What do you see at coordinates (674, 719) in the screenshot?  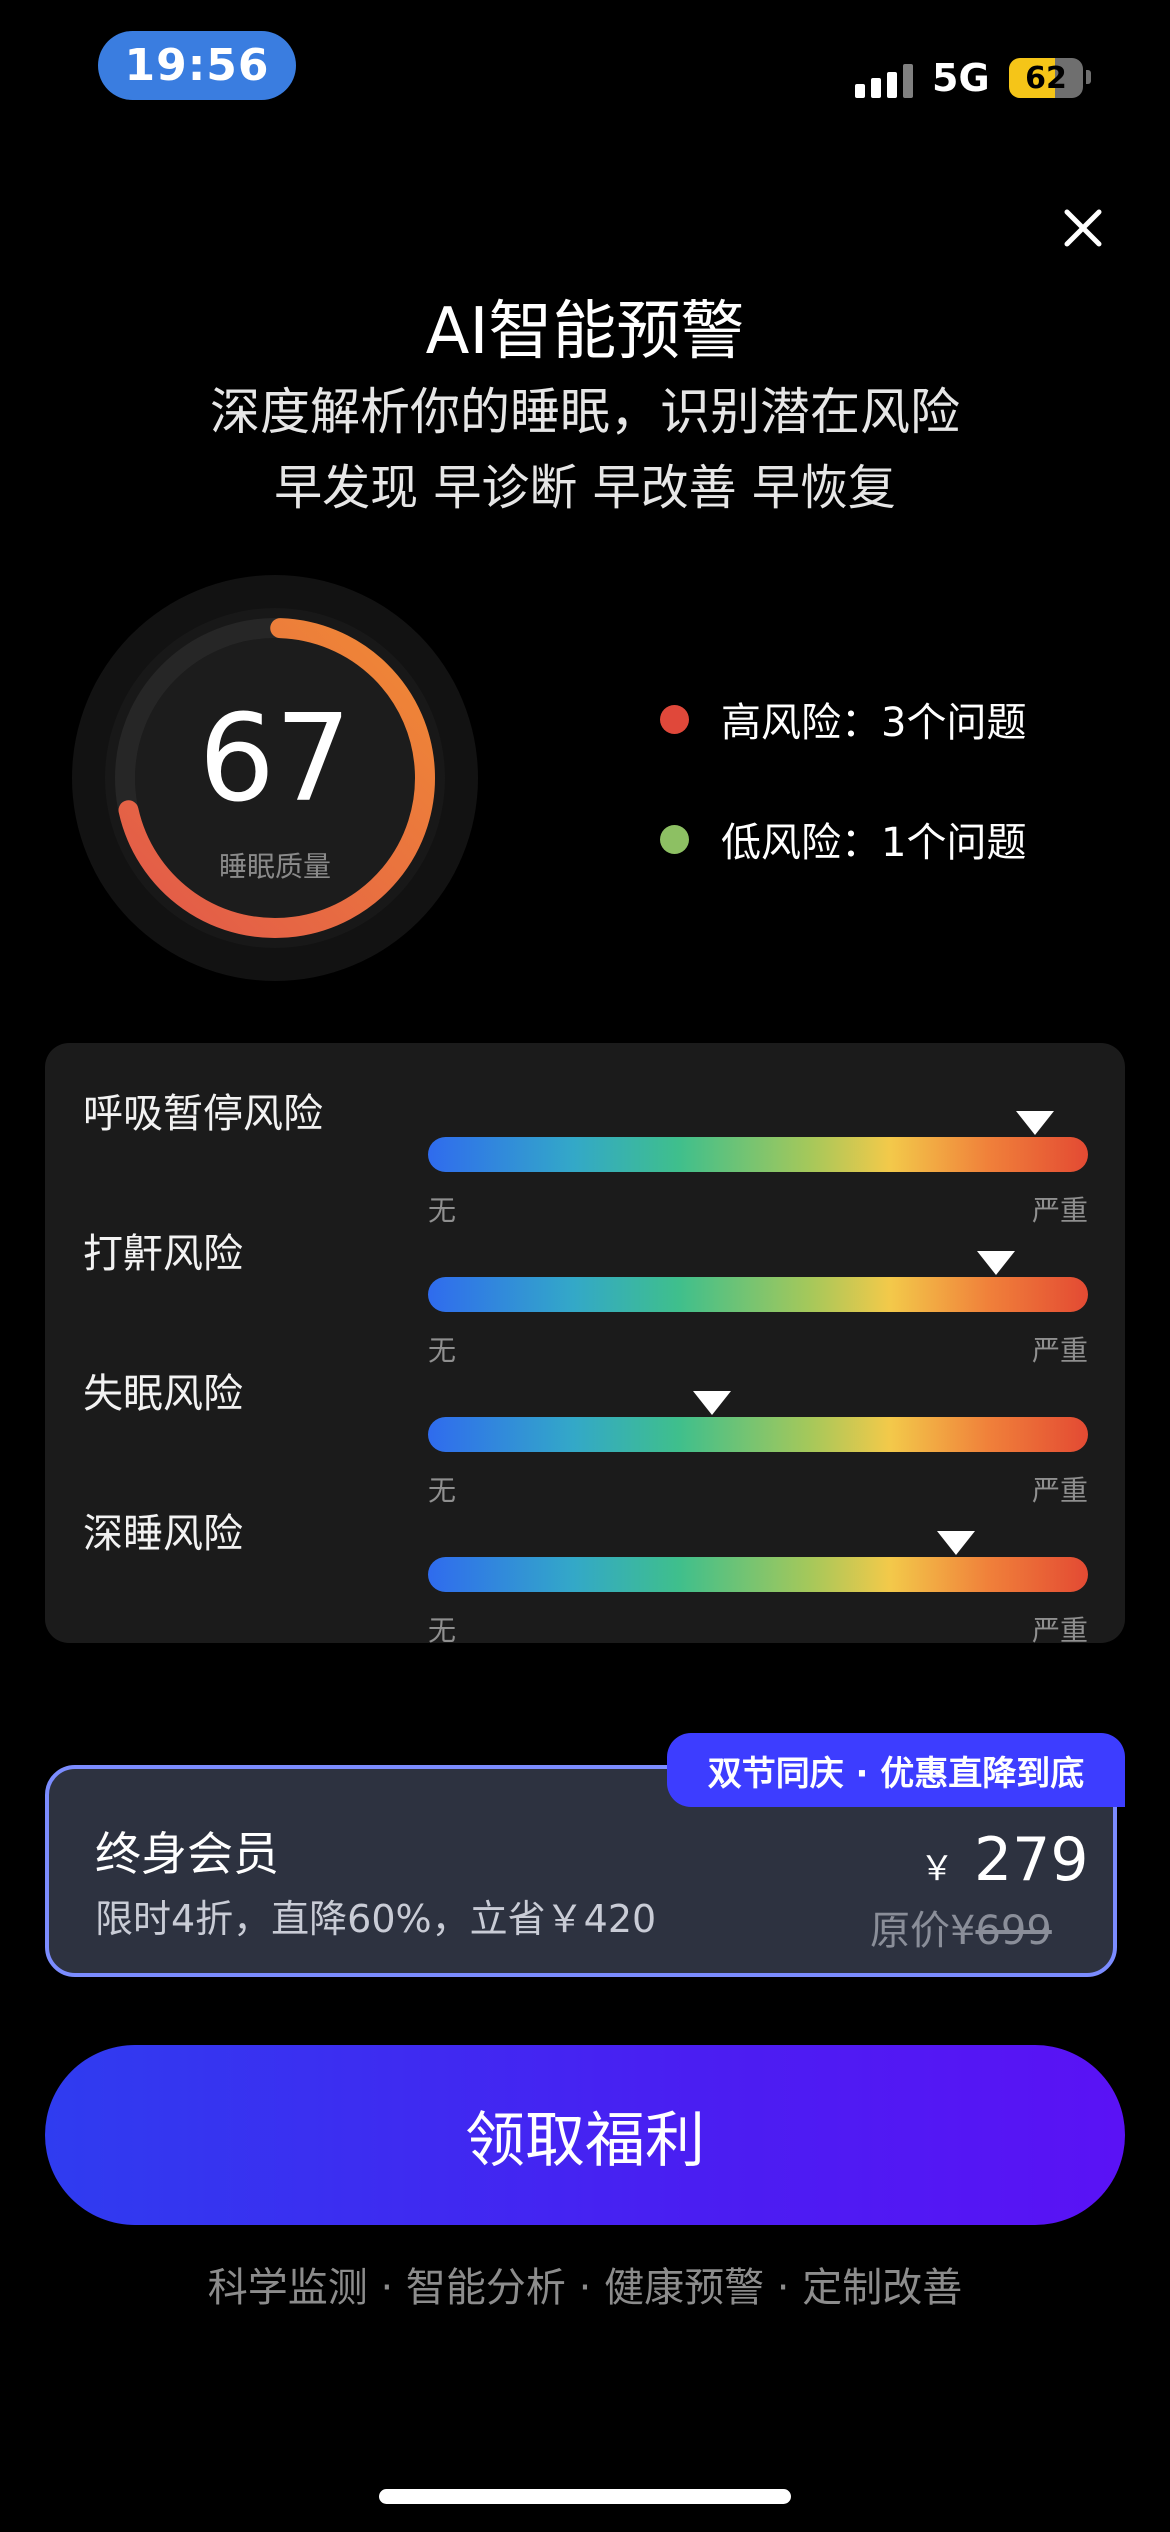 I see `high-risk-dot` at bounding box center [674, 719].